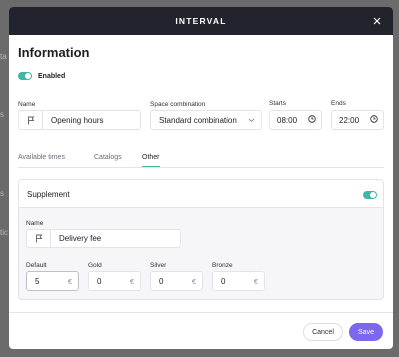 The image size is (399, 357). What do you see at coordinates (223, 281) in the screenshot?
I see `bronze-price-value: 0` at bounding box center [223, 281].